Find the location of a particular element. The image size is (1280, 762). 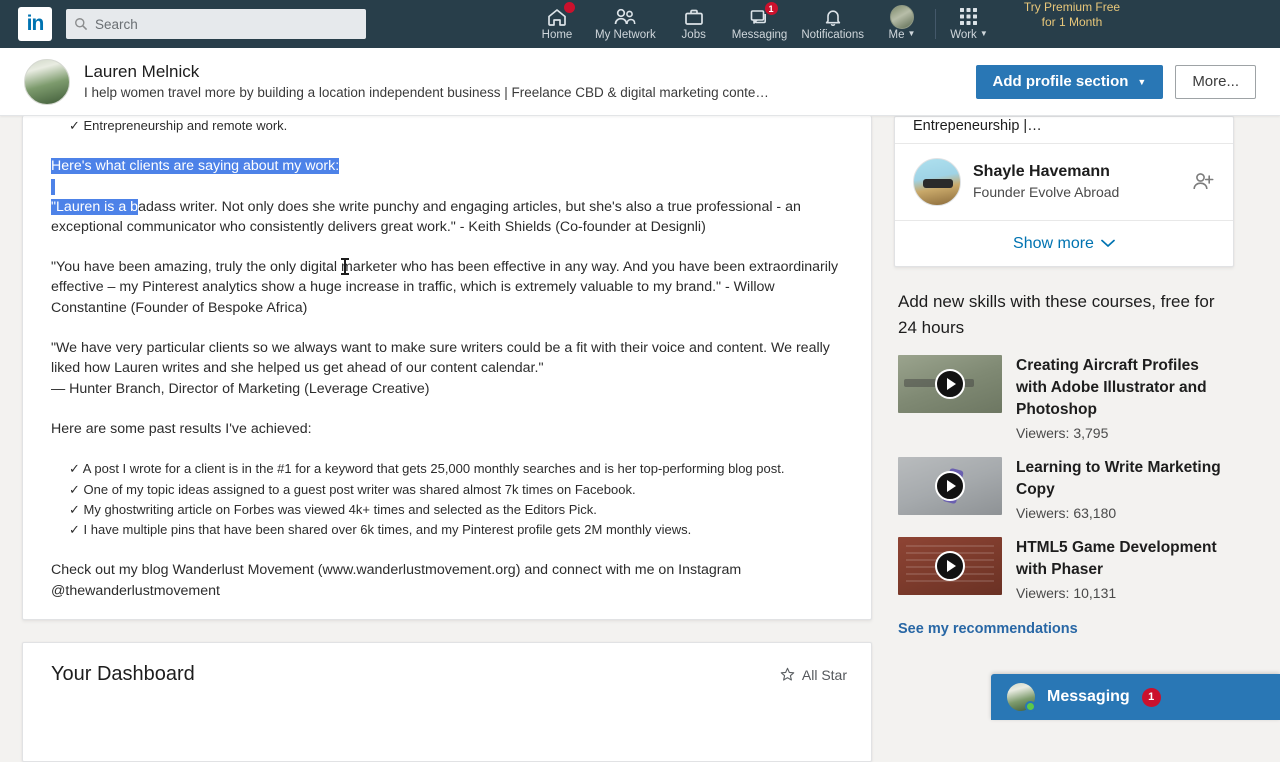

course-viewers: Viewers: 3,795 is located at coordinates (1122, 433).